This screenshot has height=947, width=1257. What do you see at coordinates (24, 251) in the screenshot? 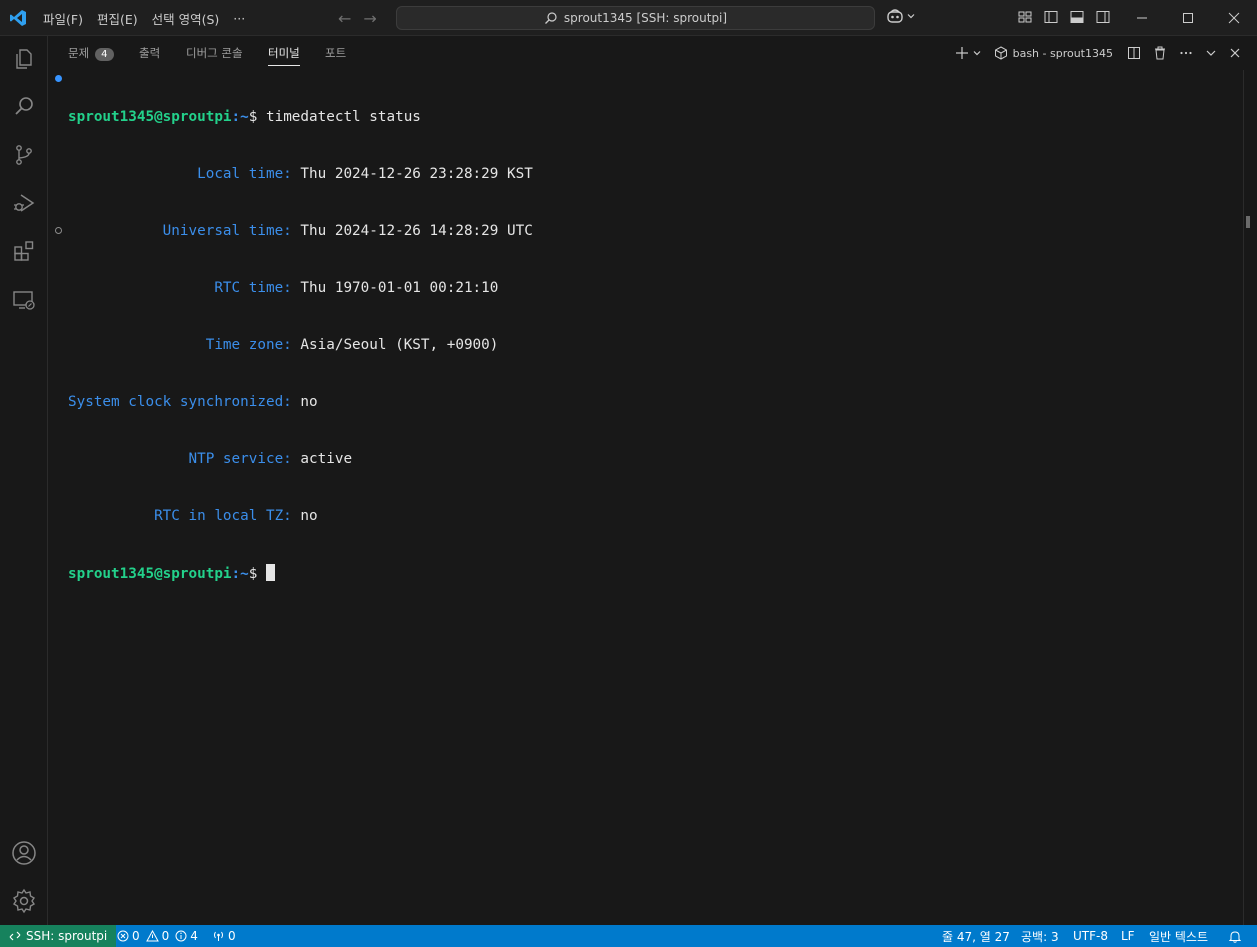
I see `extensions-icon` at bounding box center [24, 251].